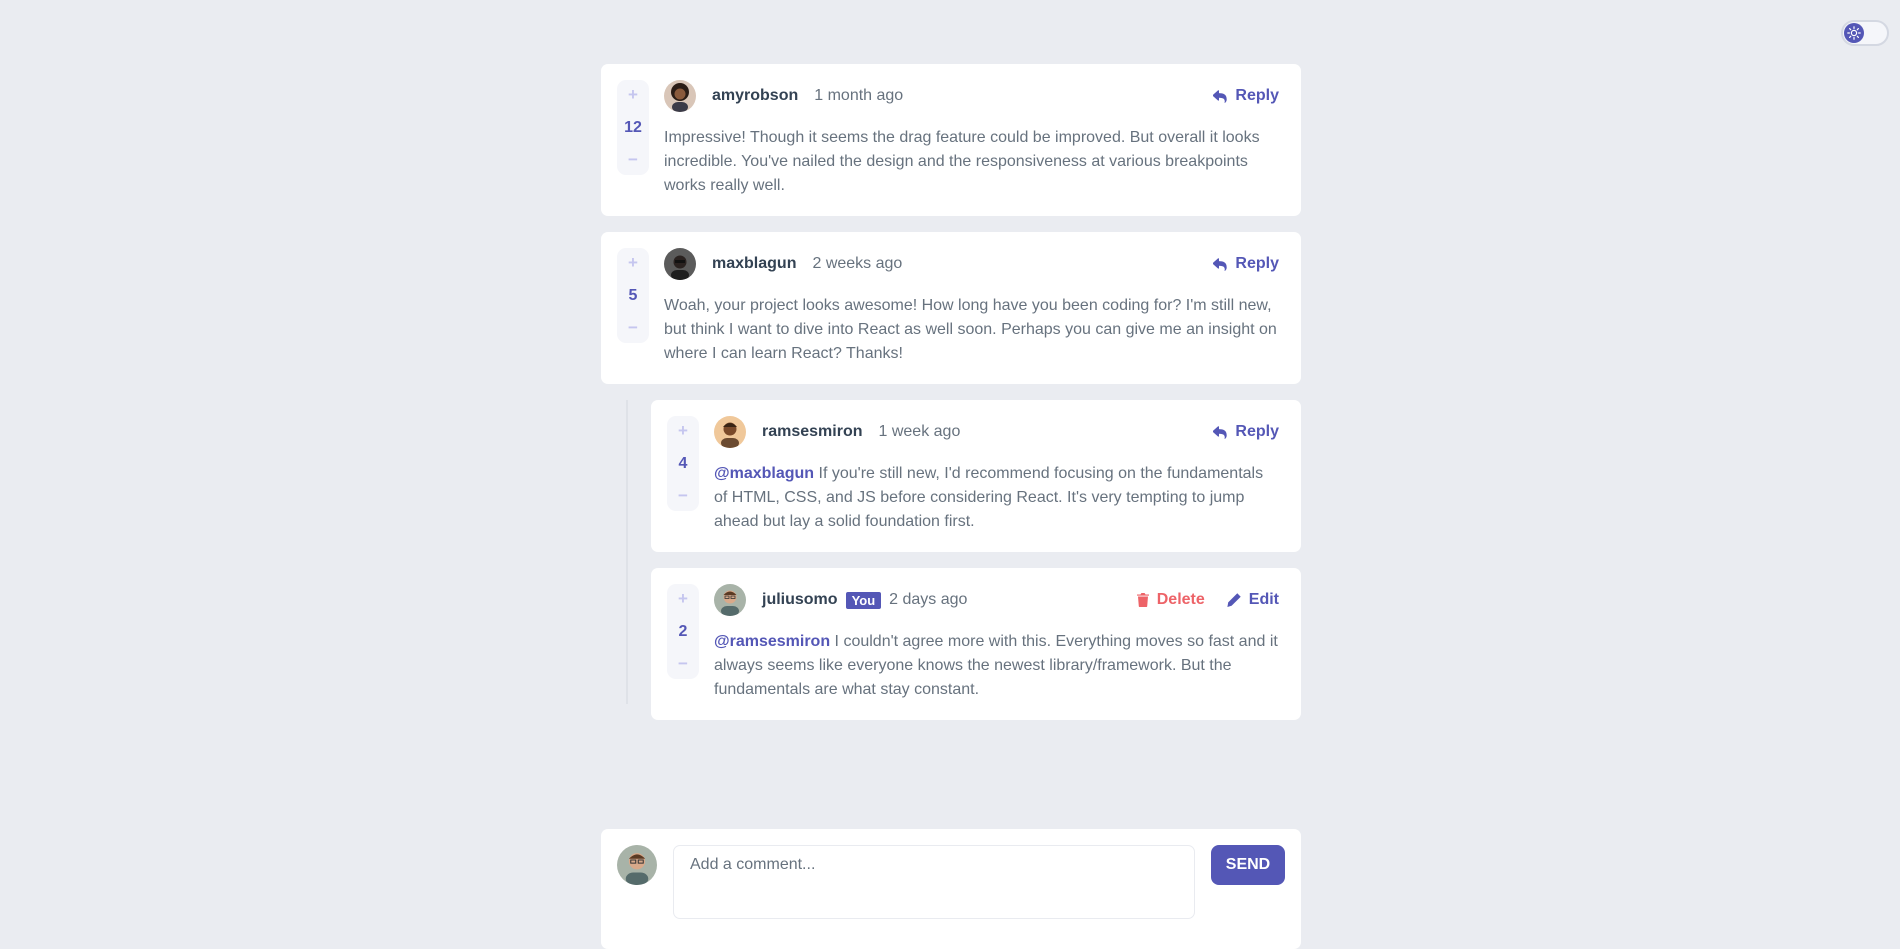 Image resolution: width=1900 pixels, height=949 pixels. Describe the element at coordinates (772, 641) in the screenshot. I see `mention: @ramsesmiron` at that location.